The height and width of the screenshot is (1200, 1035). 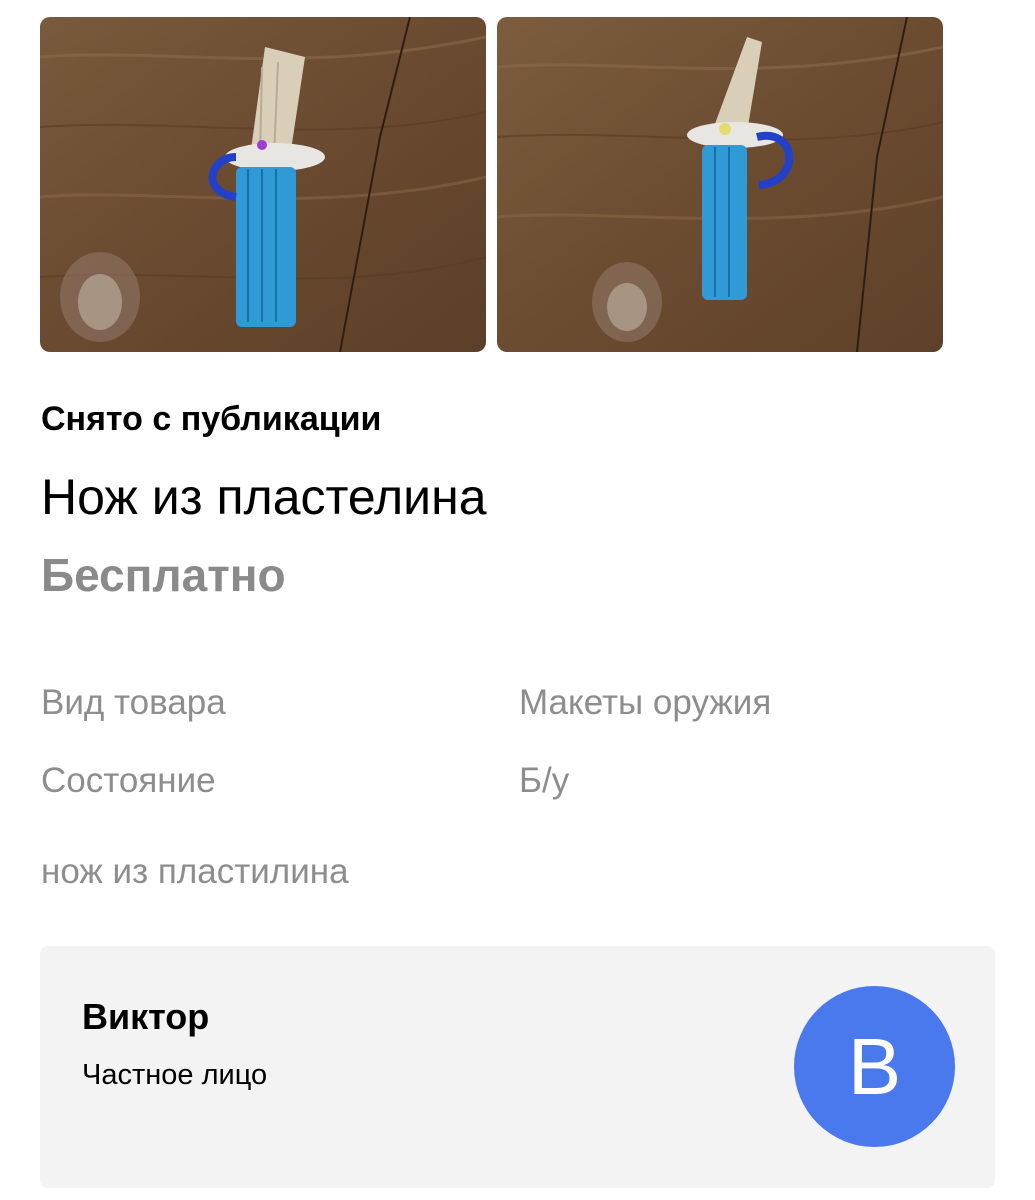 I want to click on seller-type: Частное лицо, so click(x=175, y=1075).